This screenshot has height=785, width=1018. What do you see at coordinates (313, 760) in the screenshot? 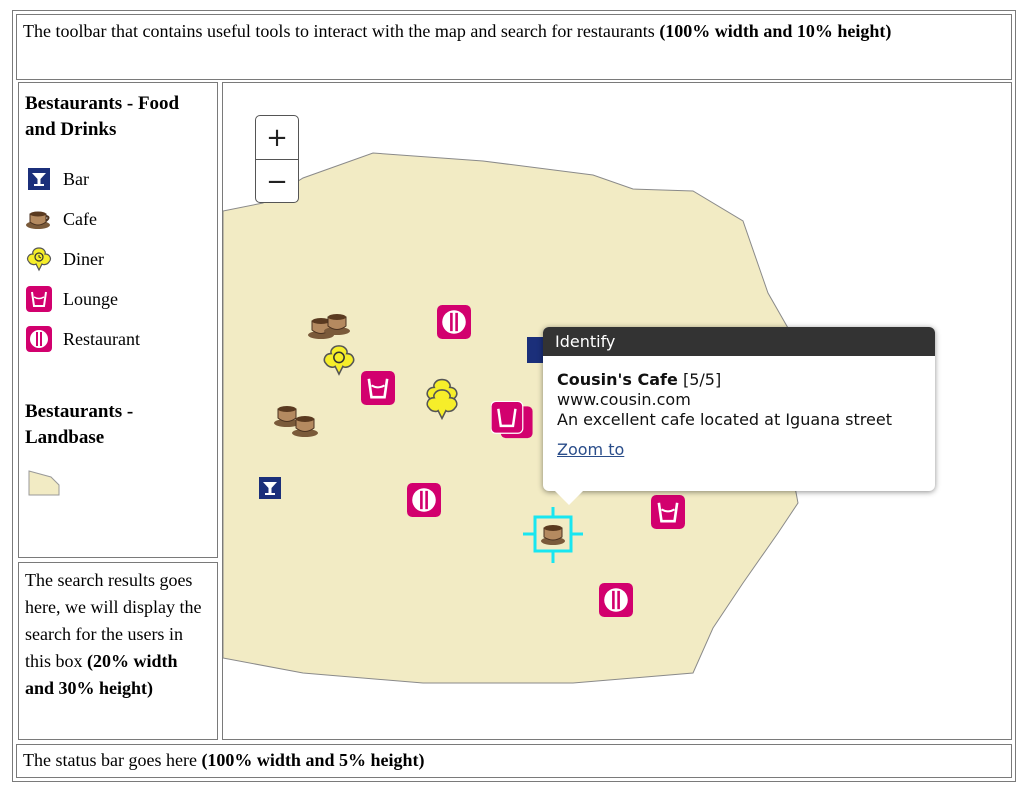
I see `status-size-note: (100% width and 5% height)` at bounding box center [313, 760].